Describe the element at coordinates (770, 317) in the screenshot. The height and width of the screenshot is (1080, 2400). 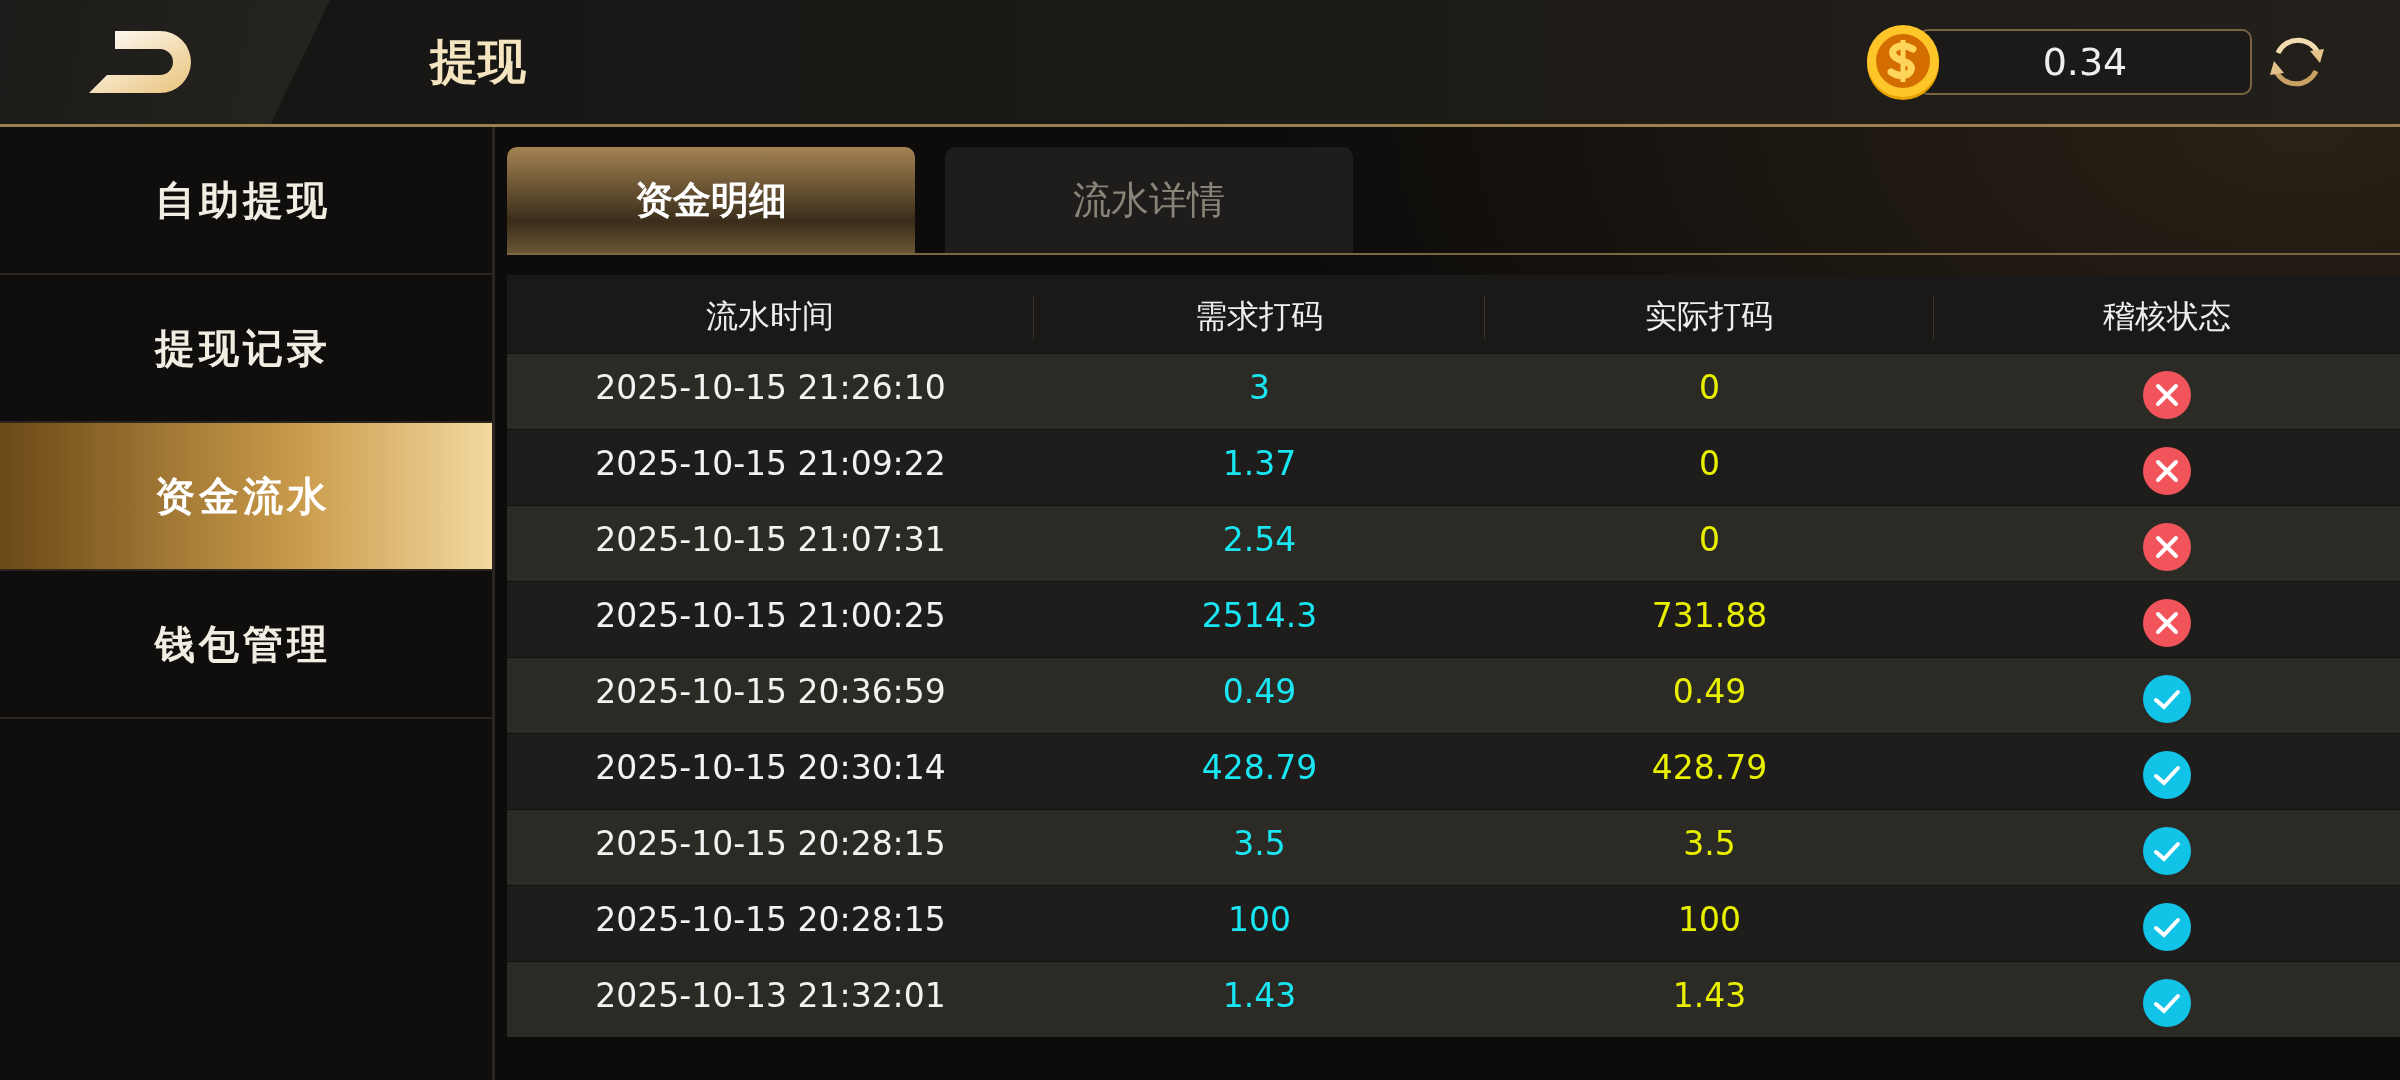
I see `column-header: 流水时间` at that location.